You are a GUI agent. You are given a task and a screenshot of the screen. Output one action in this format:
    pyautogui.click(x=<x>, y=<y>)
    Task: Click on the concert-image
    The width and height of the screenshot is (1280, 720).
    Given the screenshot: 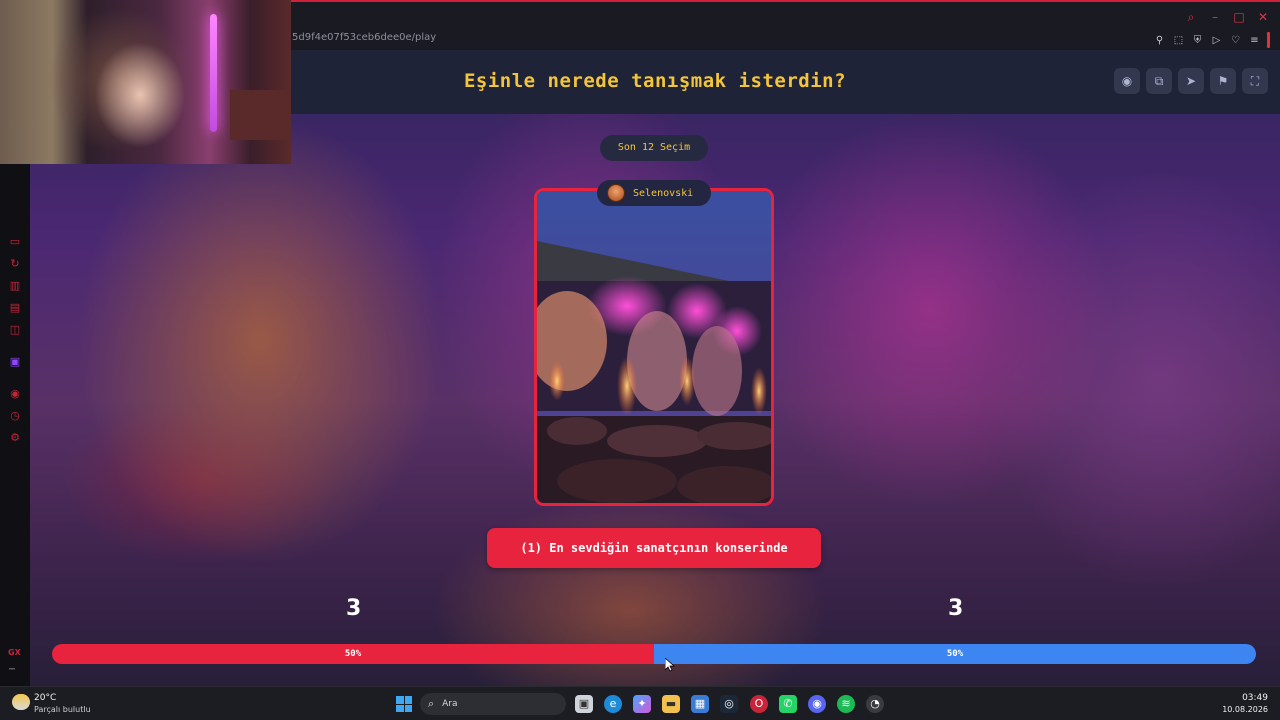 What is the action you would take?
    pyautogui.click(x=654, y=347)
    